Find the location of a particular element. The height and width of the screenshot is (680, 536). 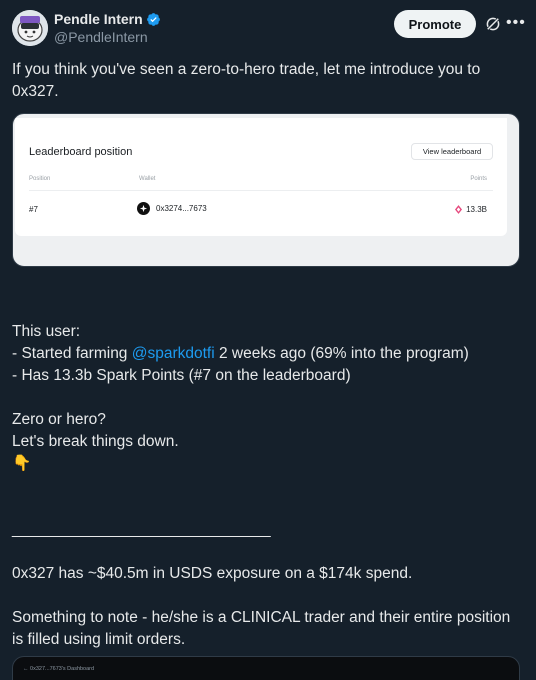

avatar-image is located at coordinates (30, 28).